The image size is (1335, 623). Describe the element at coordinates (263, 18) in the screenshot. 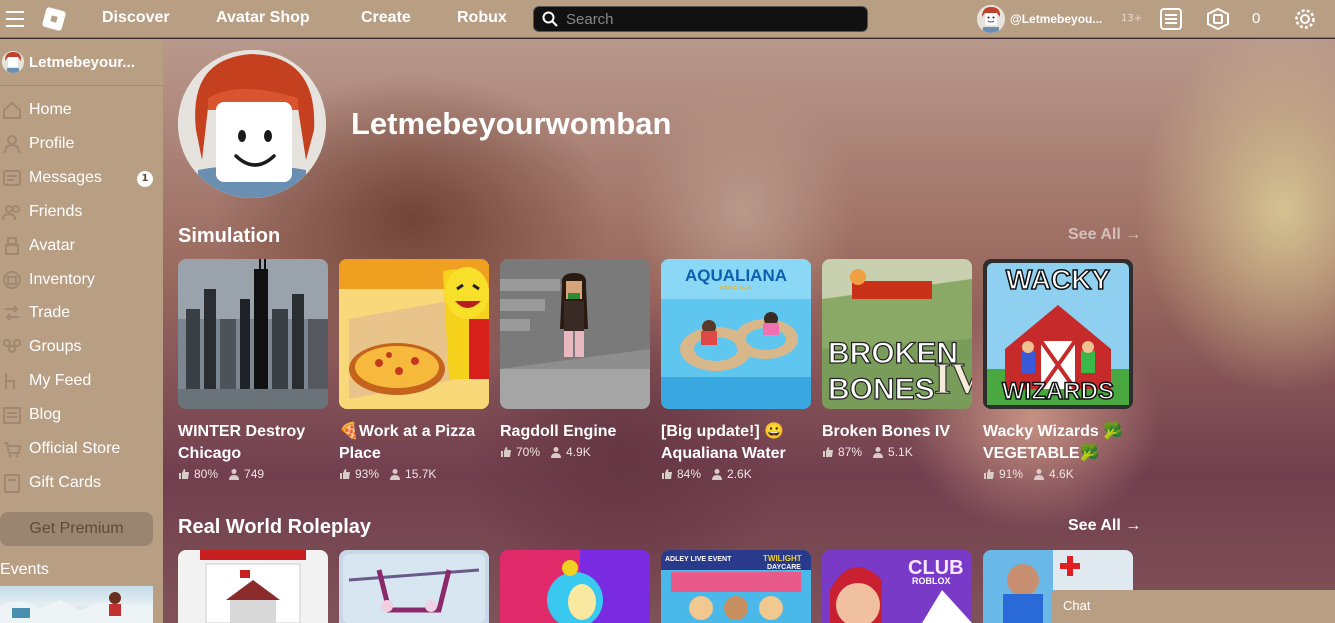

I see `nav-avatar-shop: Avatar Shop` at that location.